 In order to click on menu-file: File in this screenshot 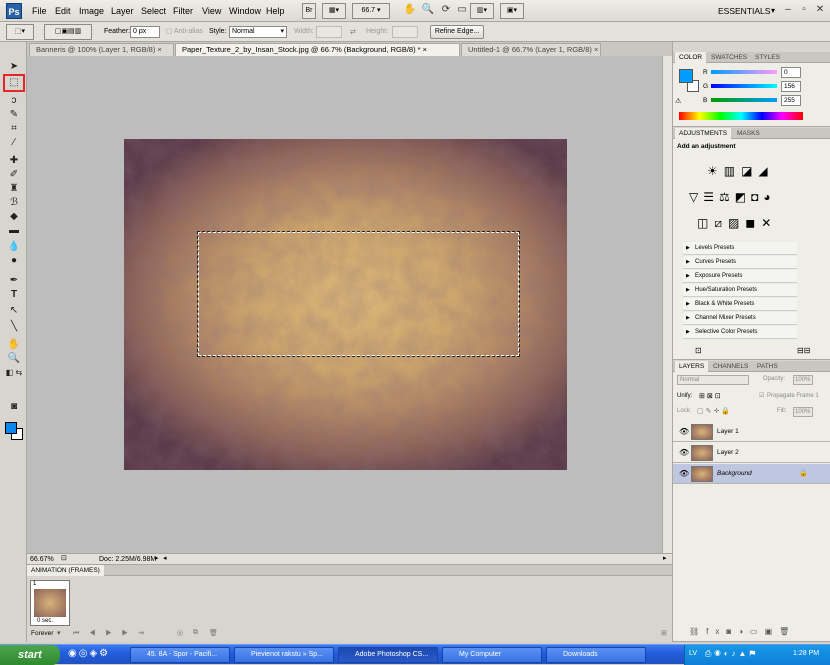, I will do `click(39, 11)`.